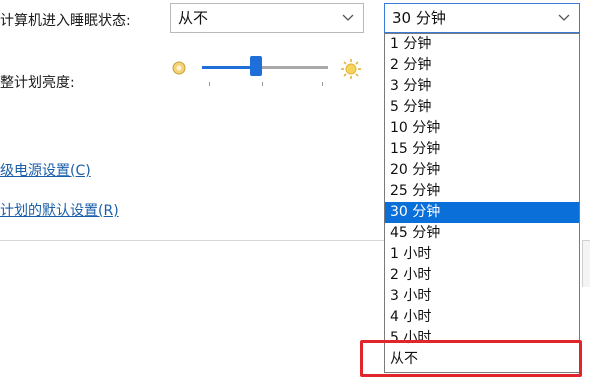 This screenshot has width=590, height=380. I want to click on dropdown-option: 30 分钟, so click(482, 212).